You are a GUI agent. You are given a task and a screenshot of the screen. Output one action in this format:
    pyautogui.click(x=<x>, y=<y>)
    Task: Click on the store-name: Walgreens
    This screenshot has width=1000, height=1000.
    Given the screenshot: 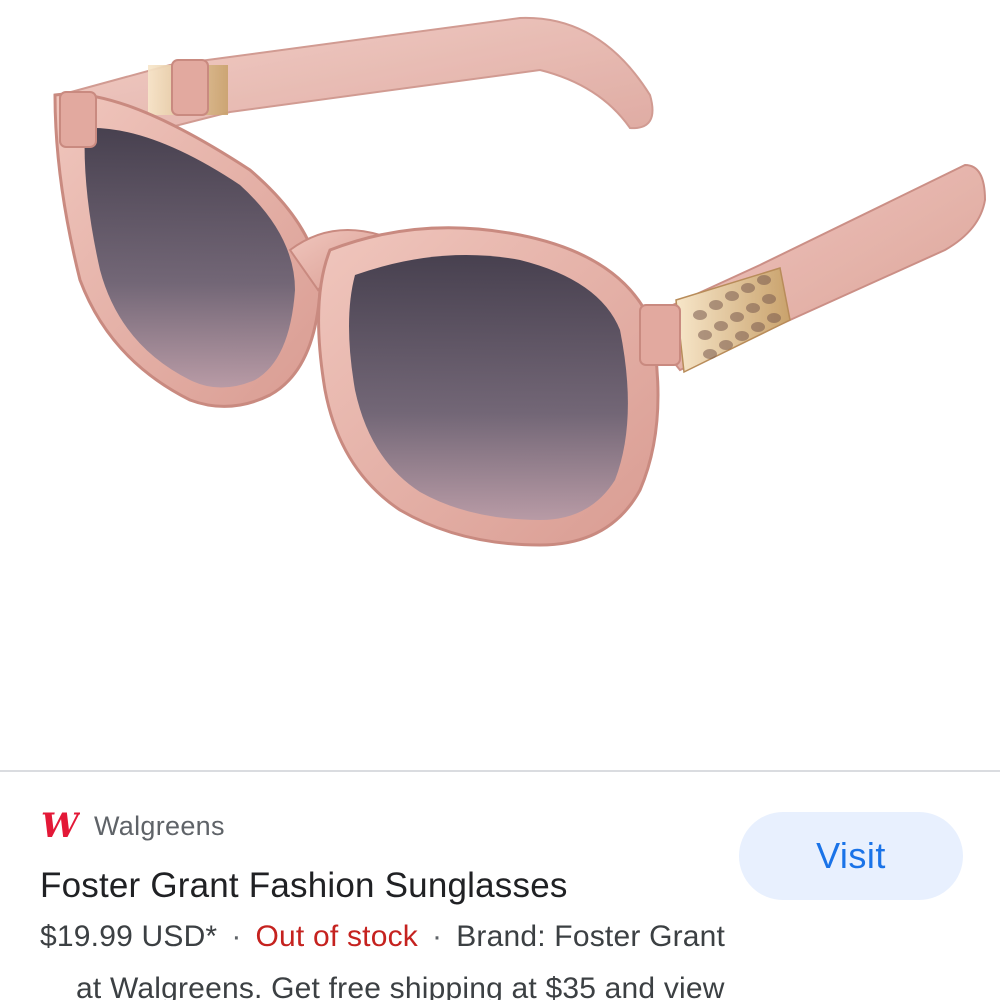 What is the action you would take?
    pyautogui.click(x=159, y=825)
    